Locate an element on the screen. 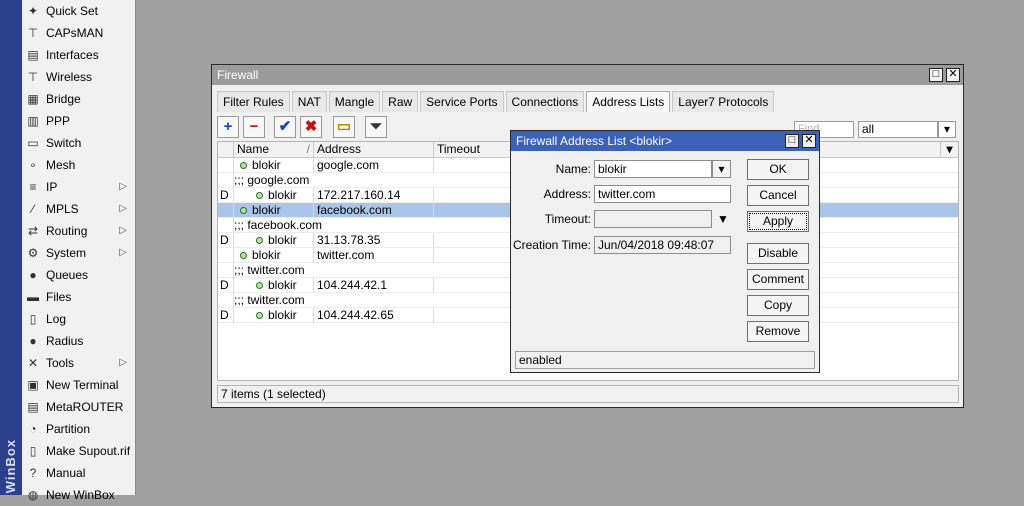 The image size is (1024, 506). dialog-maximize-button: □ is located at coordinates (792, 141).